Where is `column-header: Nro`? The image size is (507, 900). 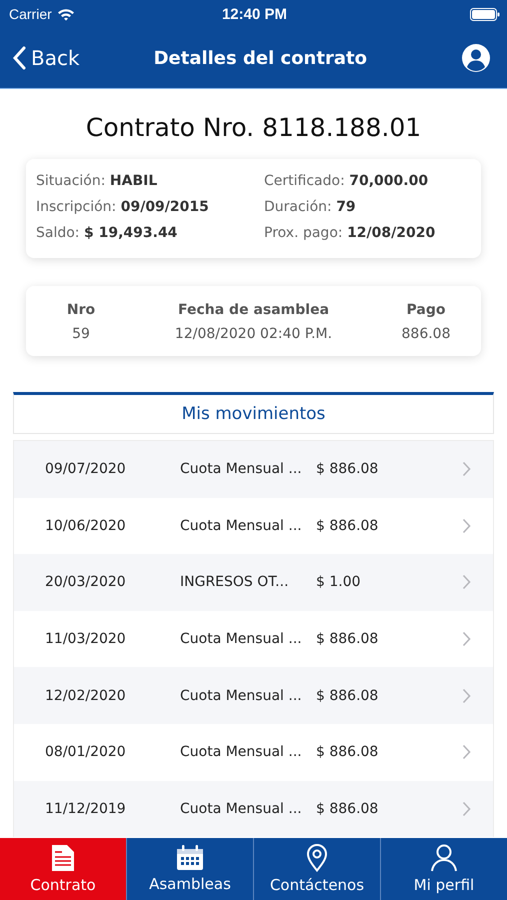 column-header: Nro is located at coordinates (81, 310).